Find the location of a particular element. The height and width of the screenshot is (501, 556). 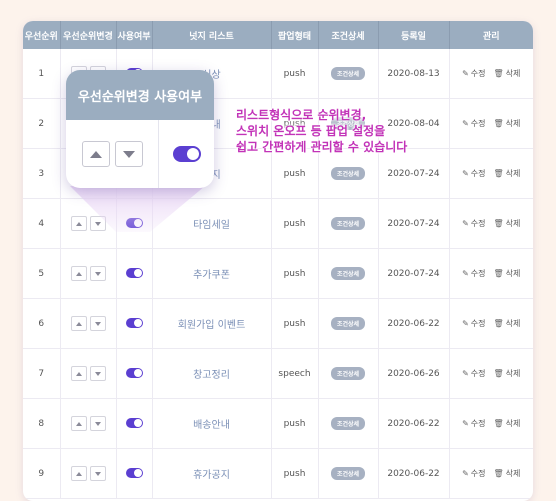

row-priority: 3 is located at coordinates (42, 173).